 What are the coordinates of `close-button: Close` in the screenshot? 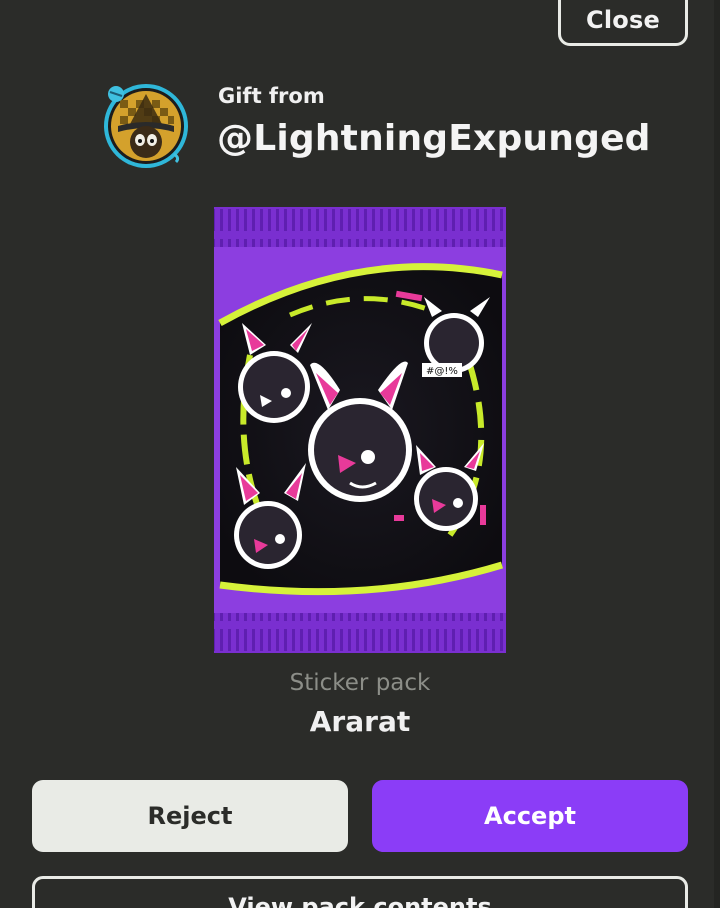 It's located at (623, 23).